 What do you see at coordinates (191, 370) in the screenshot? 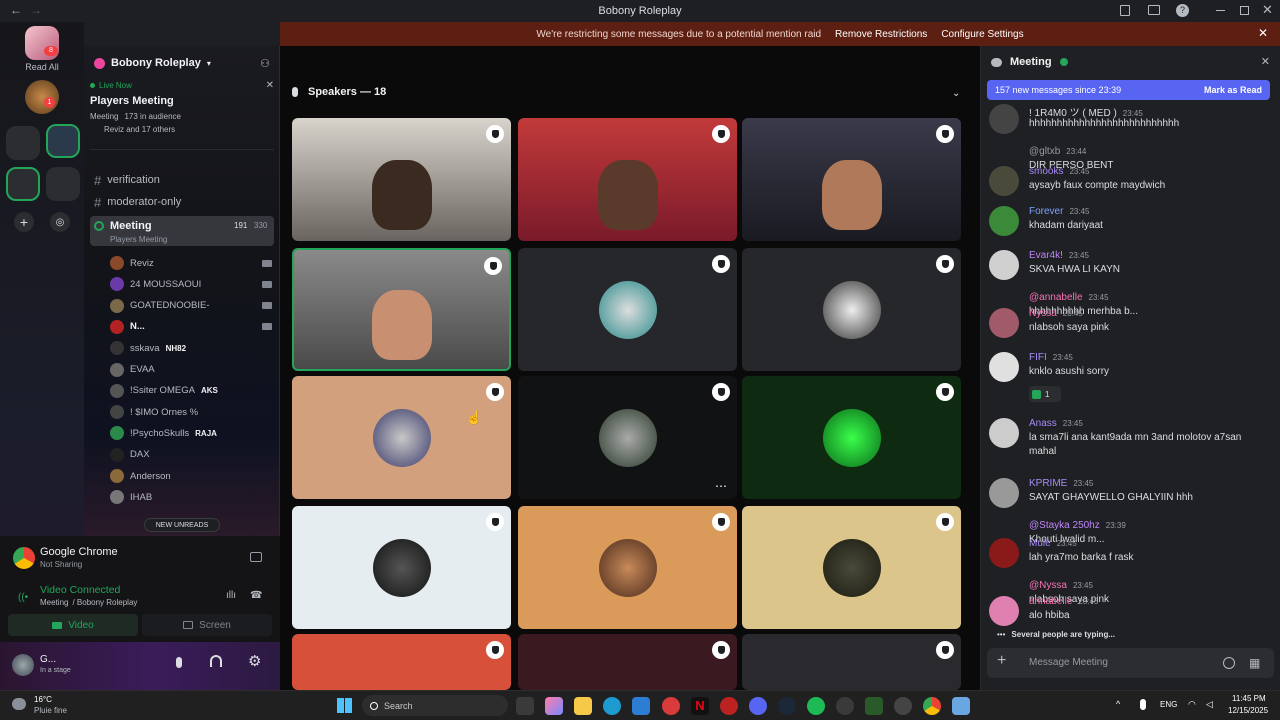
I see `voice-member: EVAA` at bounding box center [191, 370].